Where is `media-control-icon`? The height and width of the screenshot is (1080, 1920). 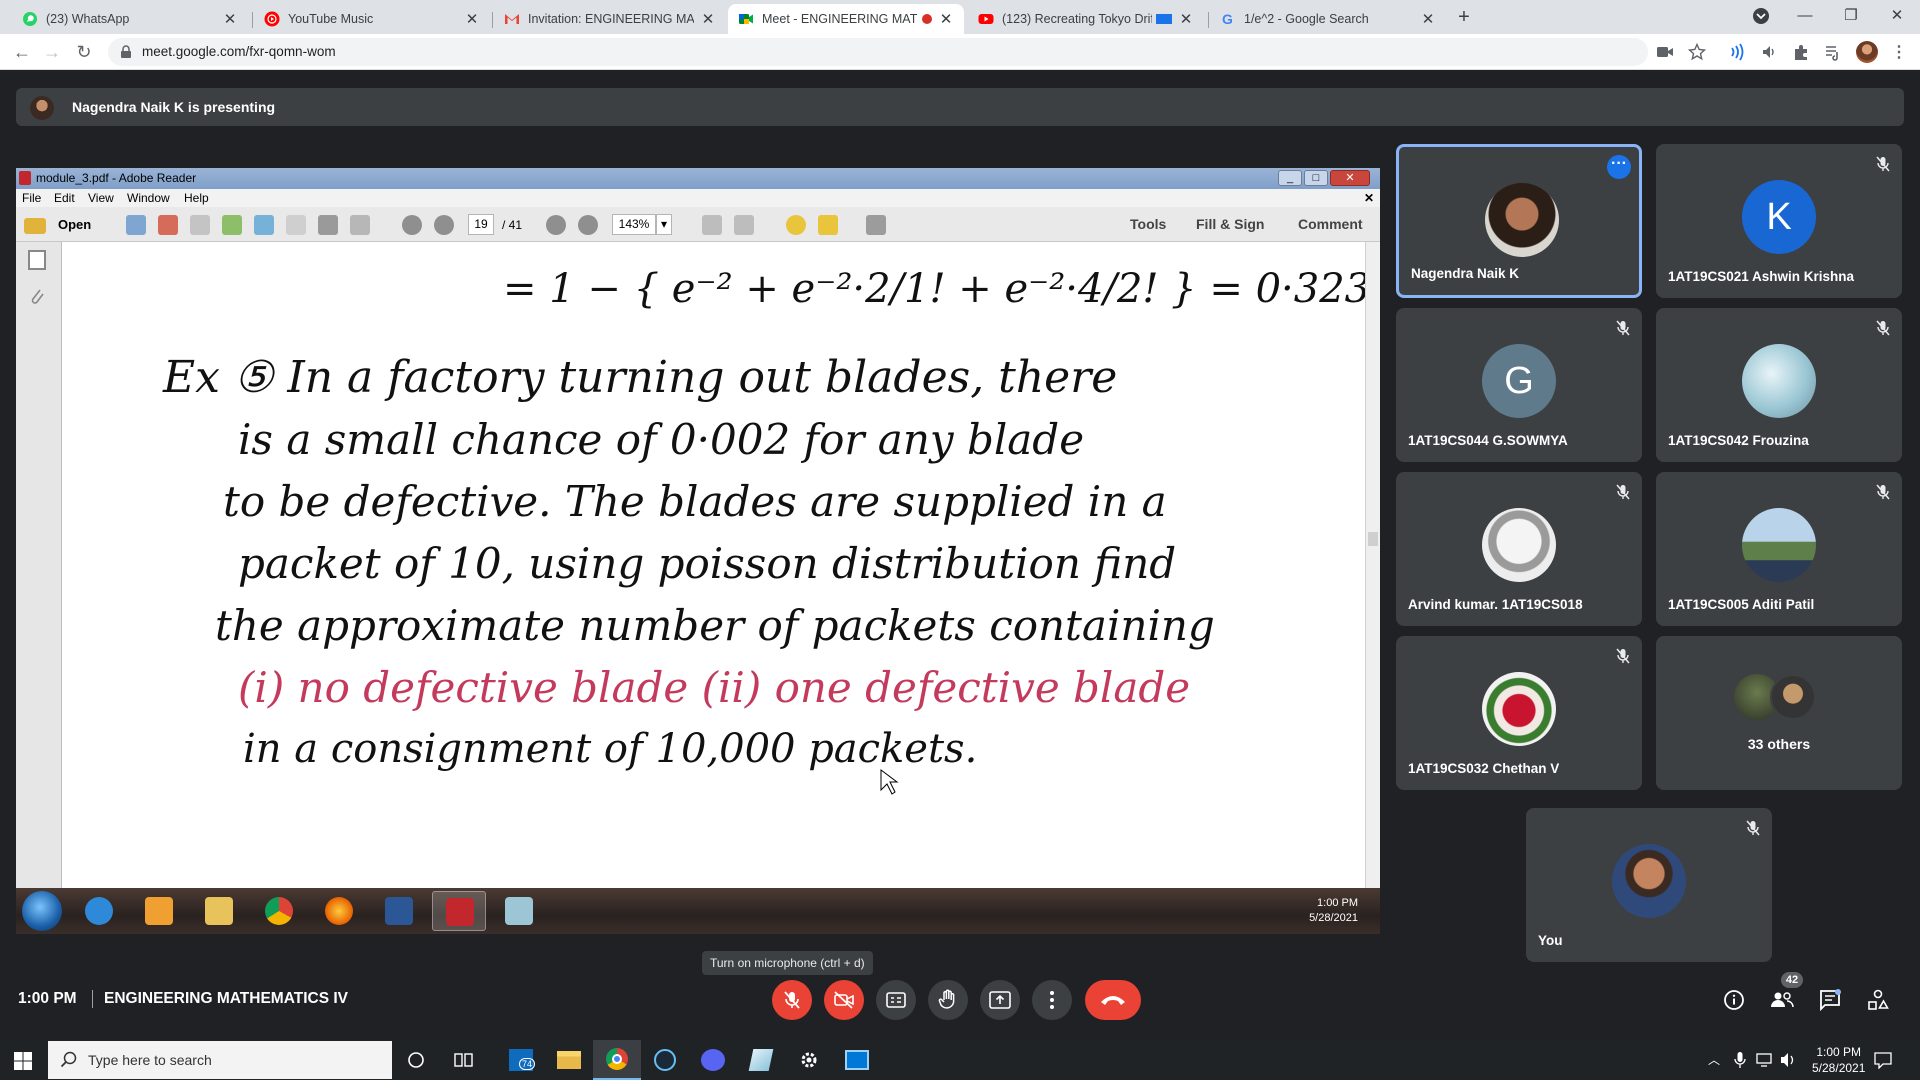 media-control-icon is located at coordinates (1833, 52).